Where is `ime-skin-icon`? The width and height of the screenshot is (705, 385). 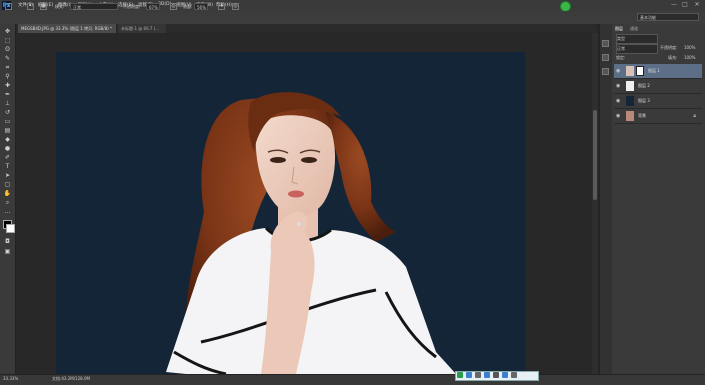
ime-skin-icon is located at coordinates (505, 375).